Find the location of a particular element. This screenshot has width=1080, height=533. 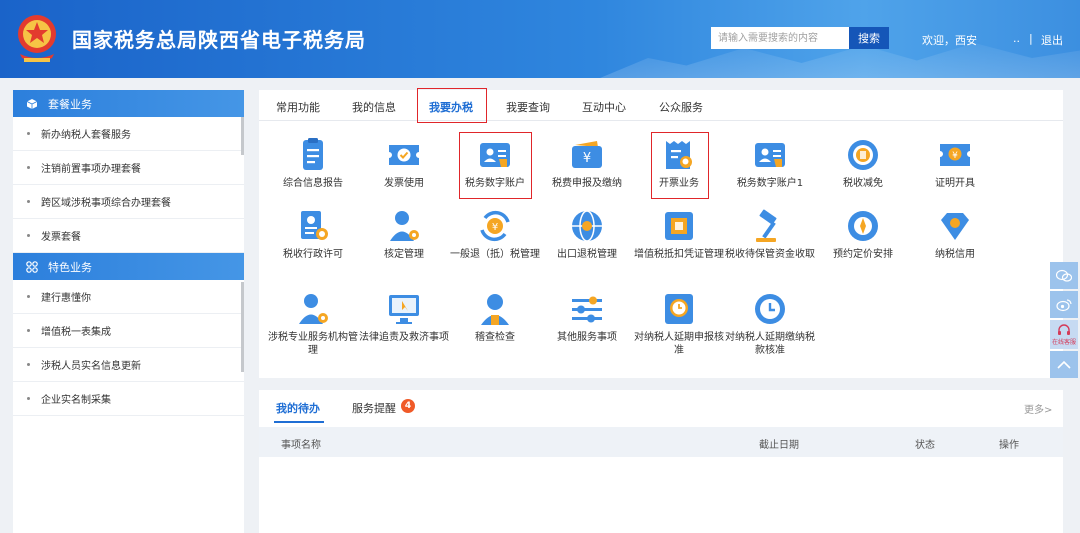

tile-other-services: 其他服务事项 is located at coordinates (587, 317).